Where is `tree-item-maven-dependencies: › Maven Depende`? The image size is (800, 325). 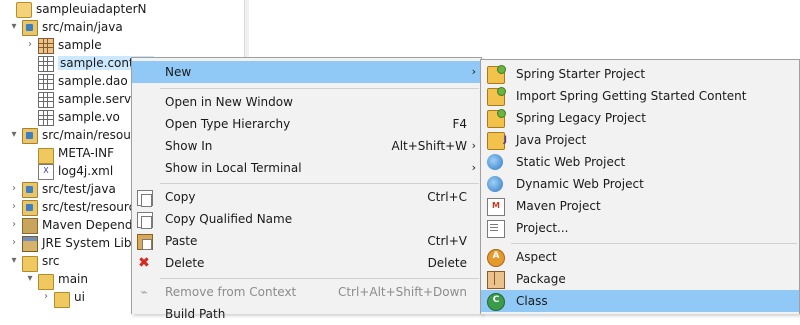 tree-item-maven-dependencies: › Maven Depende is located at coordinates (74, 225).